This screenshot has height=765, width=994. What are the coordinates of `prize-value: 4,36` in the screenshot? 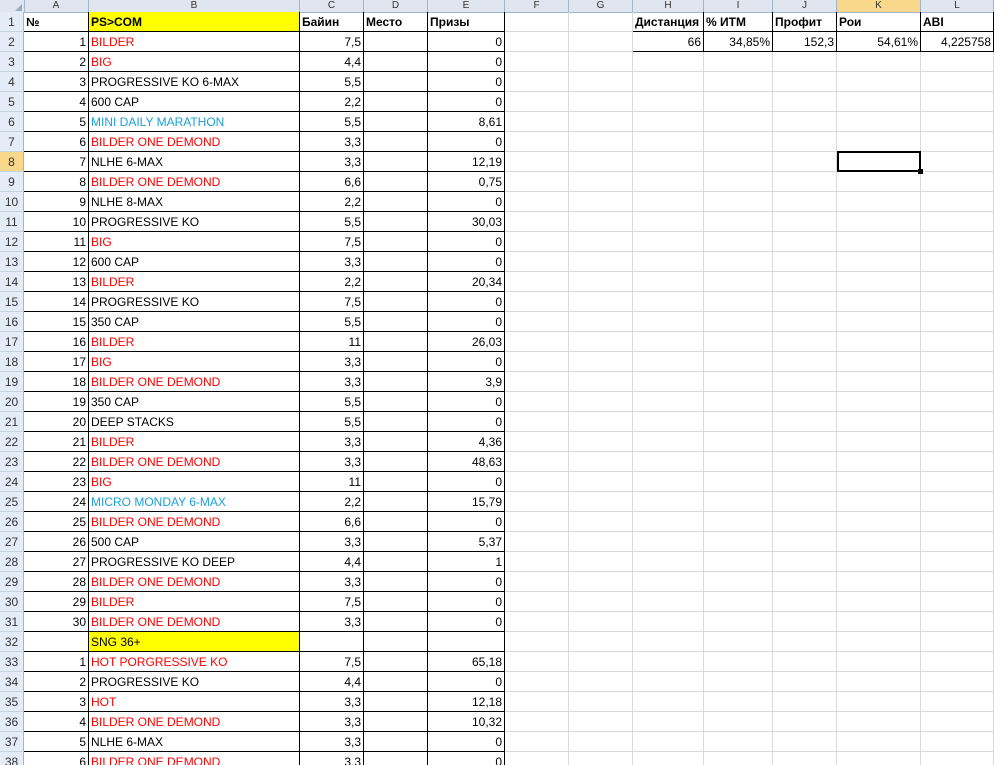 It's located at (466, 442).